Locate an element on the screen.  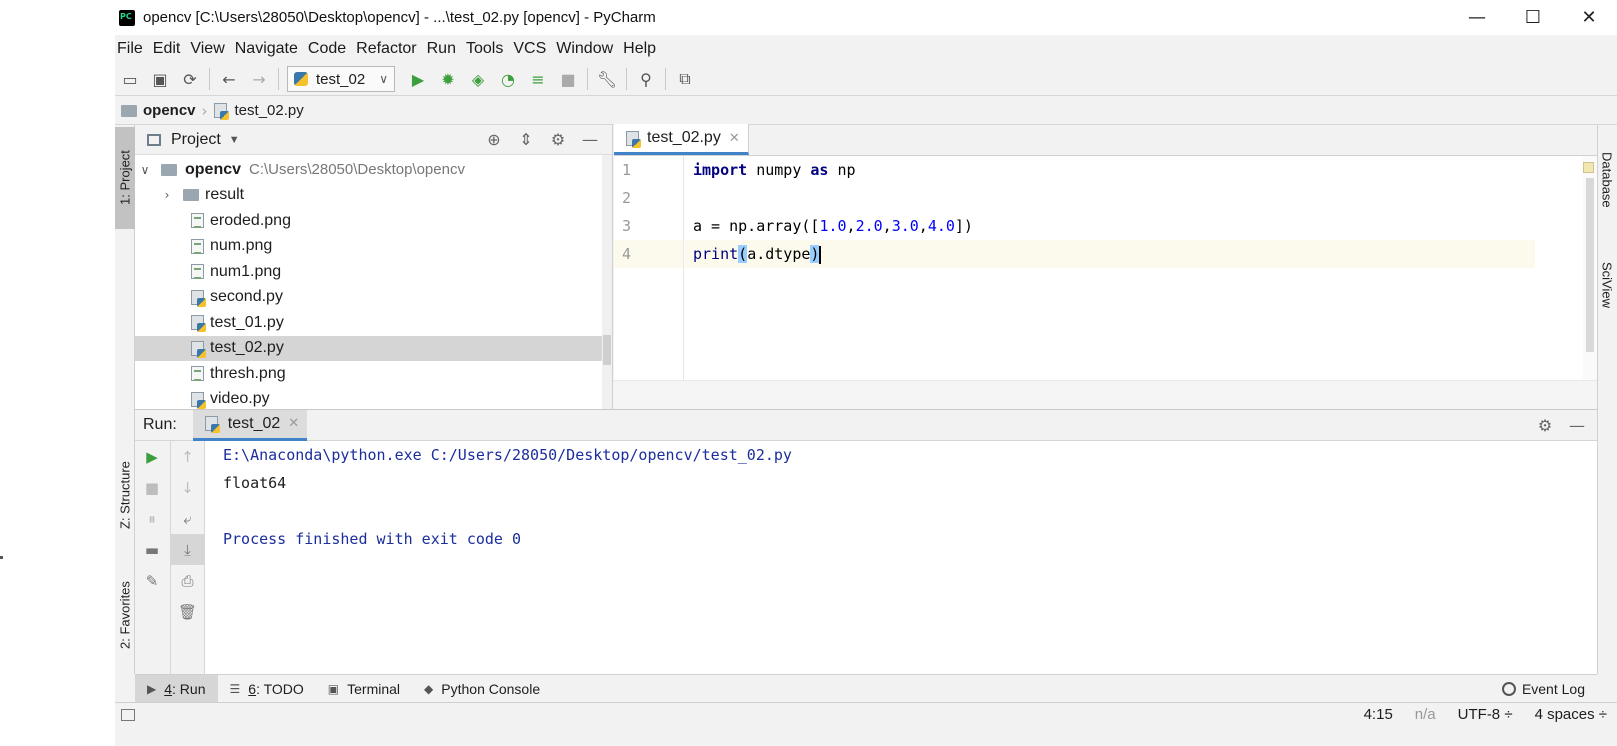
inspection-status-icon is located at coordinates (1588, 167).